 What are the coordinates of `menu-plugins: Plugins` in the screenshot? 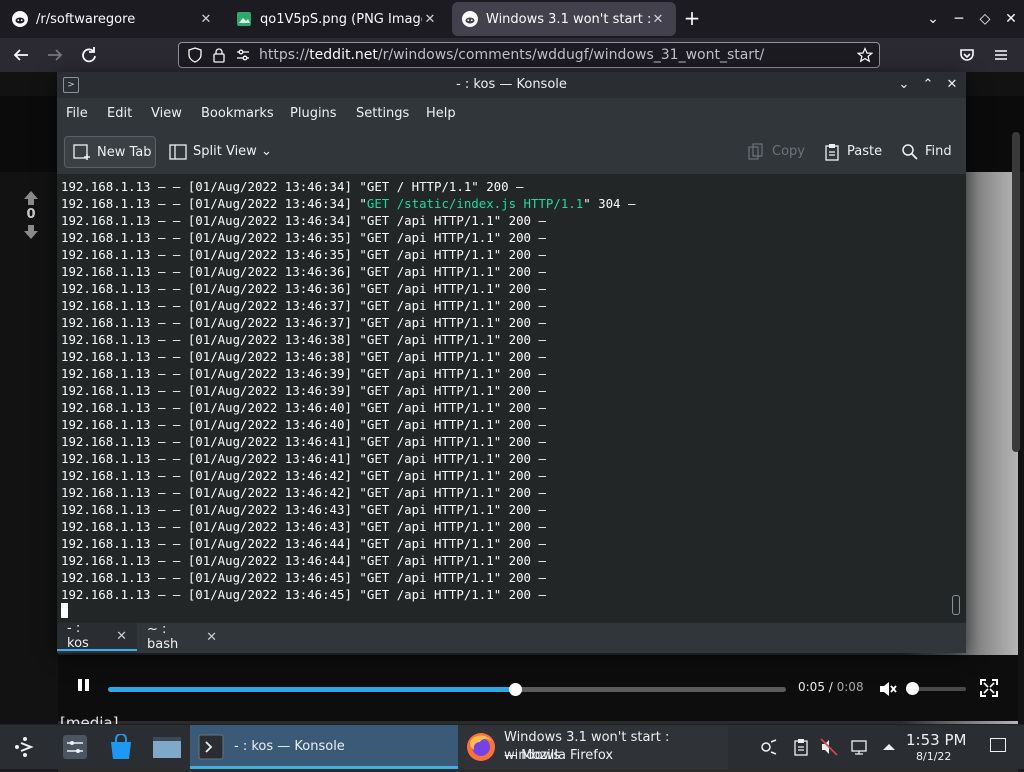 It's located at (313, 113).